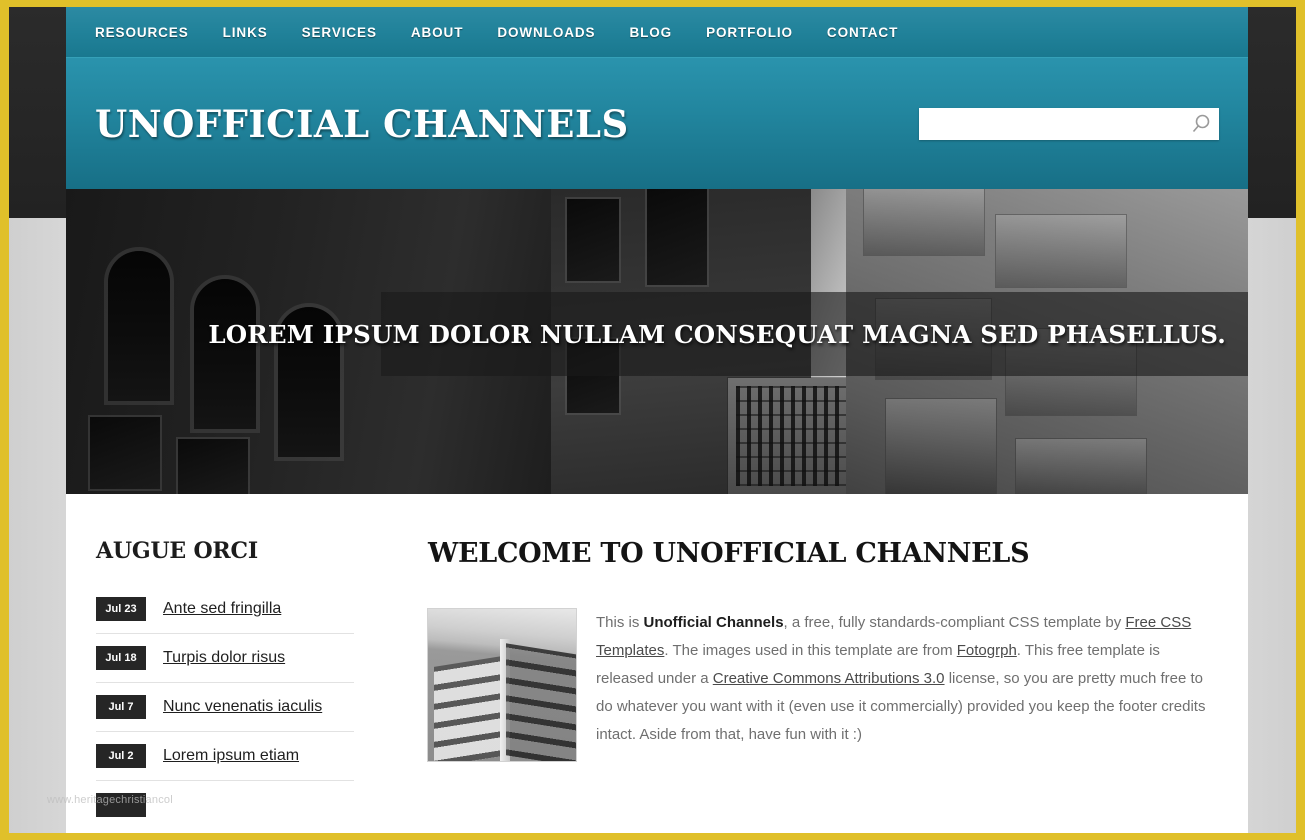 This screenshot has width=1305, height=840. What do you see at coordinates (225, 811) in the screenshot?
I see `list-item` at bounding box center [225, 811].